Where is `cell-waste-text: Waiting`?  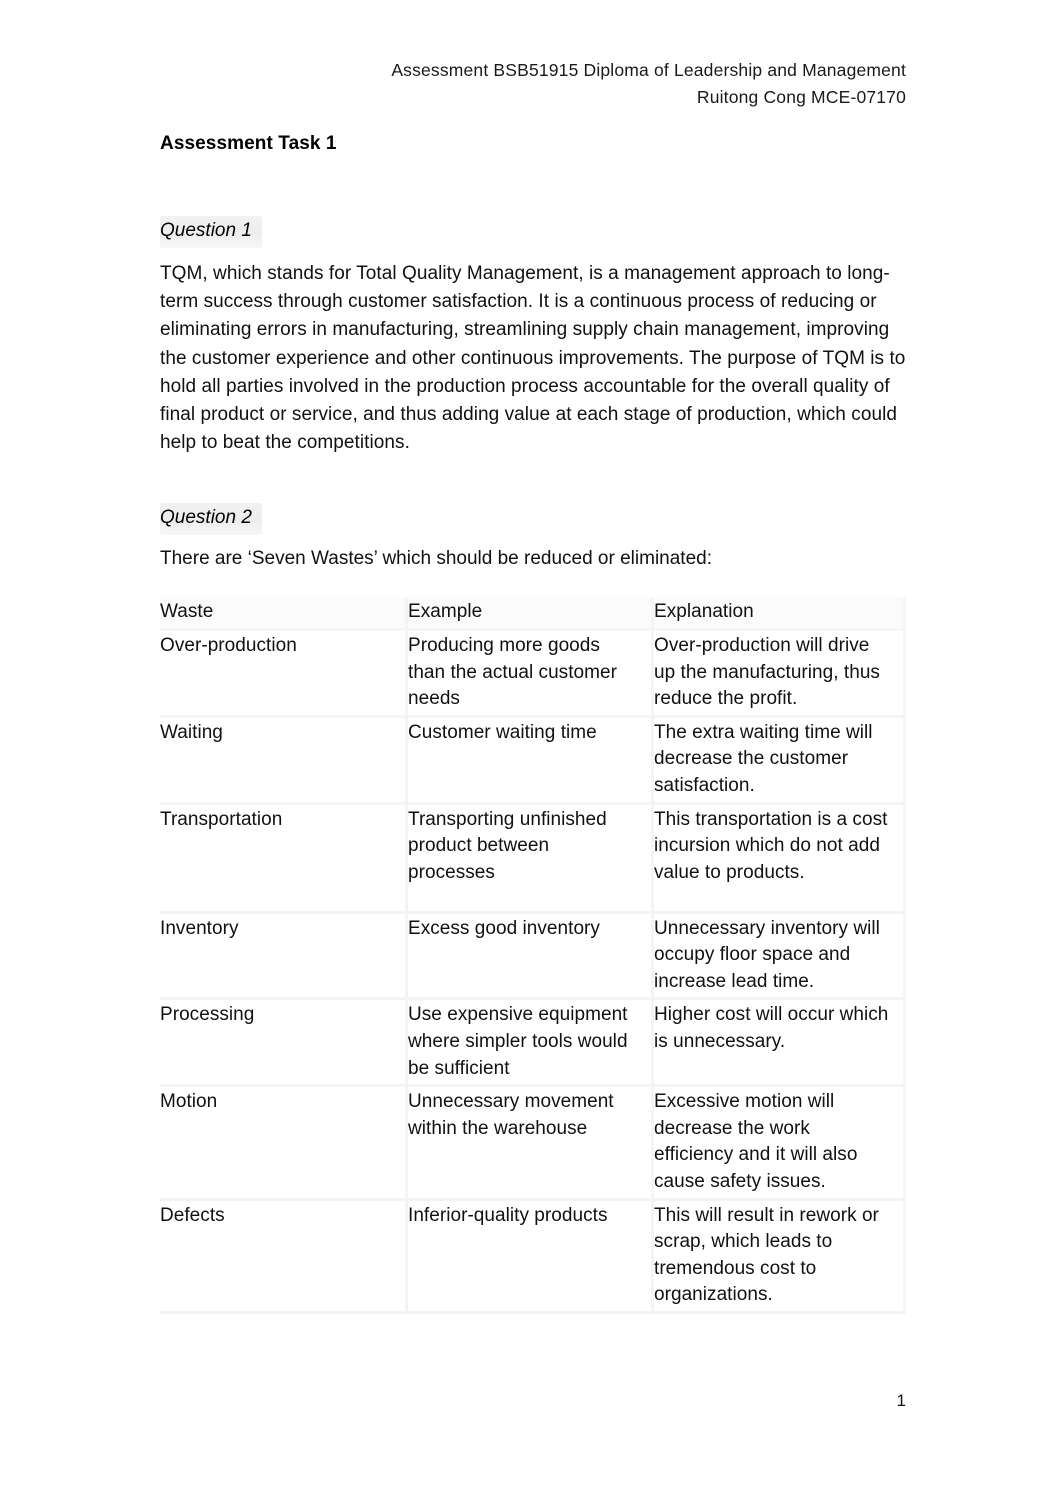
cell-waste-text: Waiting is located at coordinates (191, 732).